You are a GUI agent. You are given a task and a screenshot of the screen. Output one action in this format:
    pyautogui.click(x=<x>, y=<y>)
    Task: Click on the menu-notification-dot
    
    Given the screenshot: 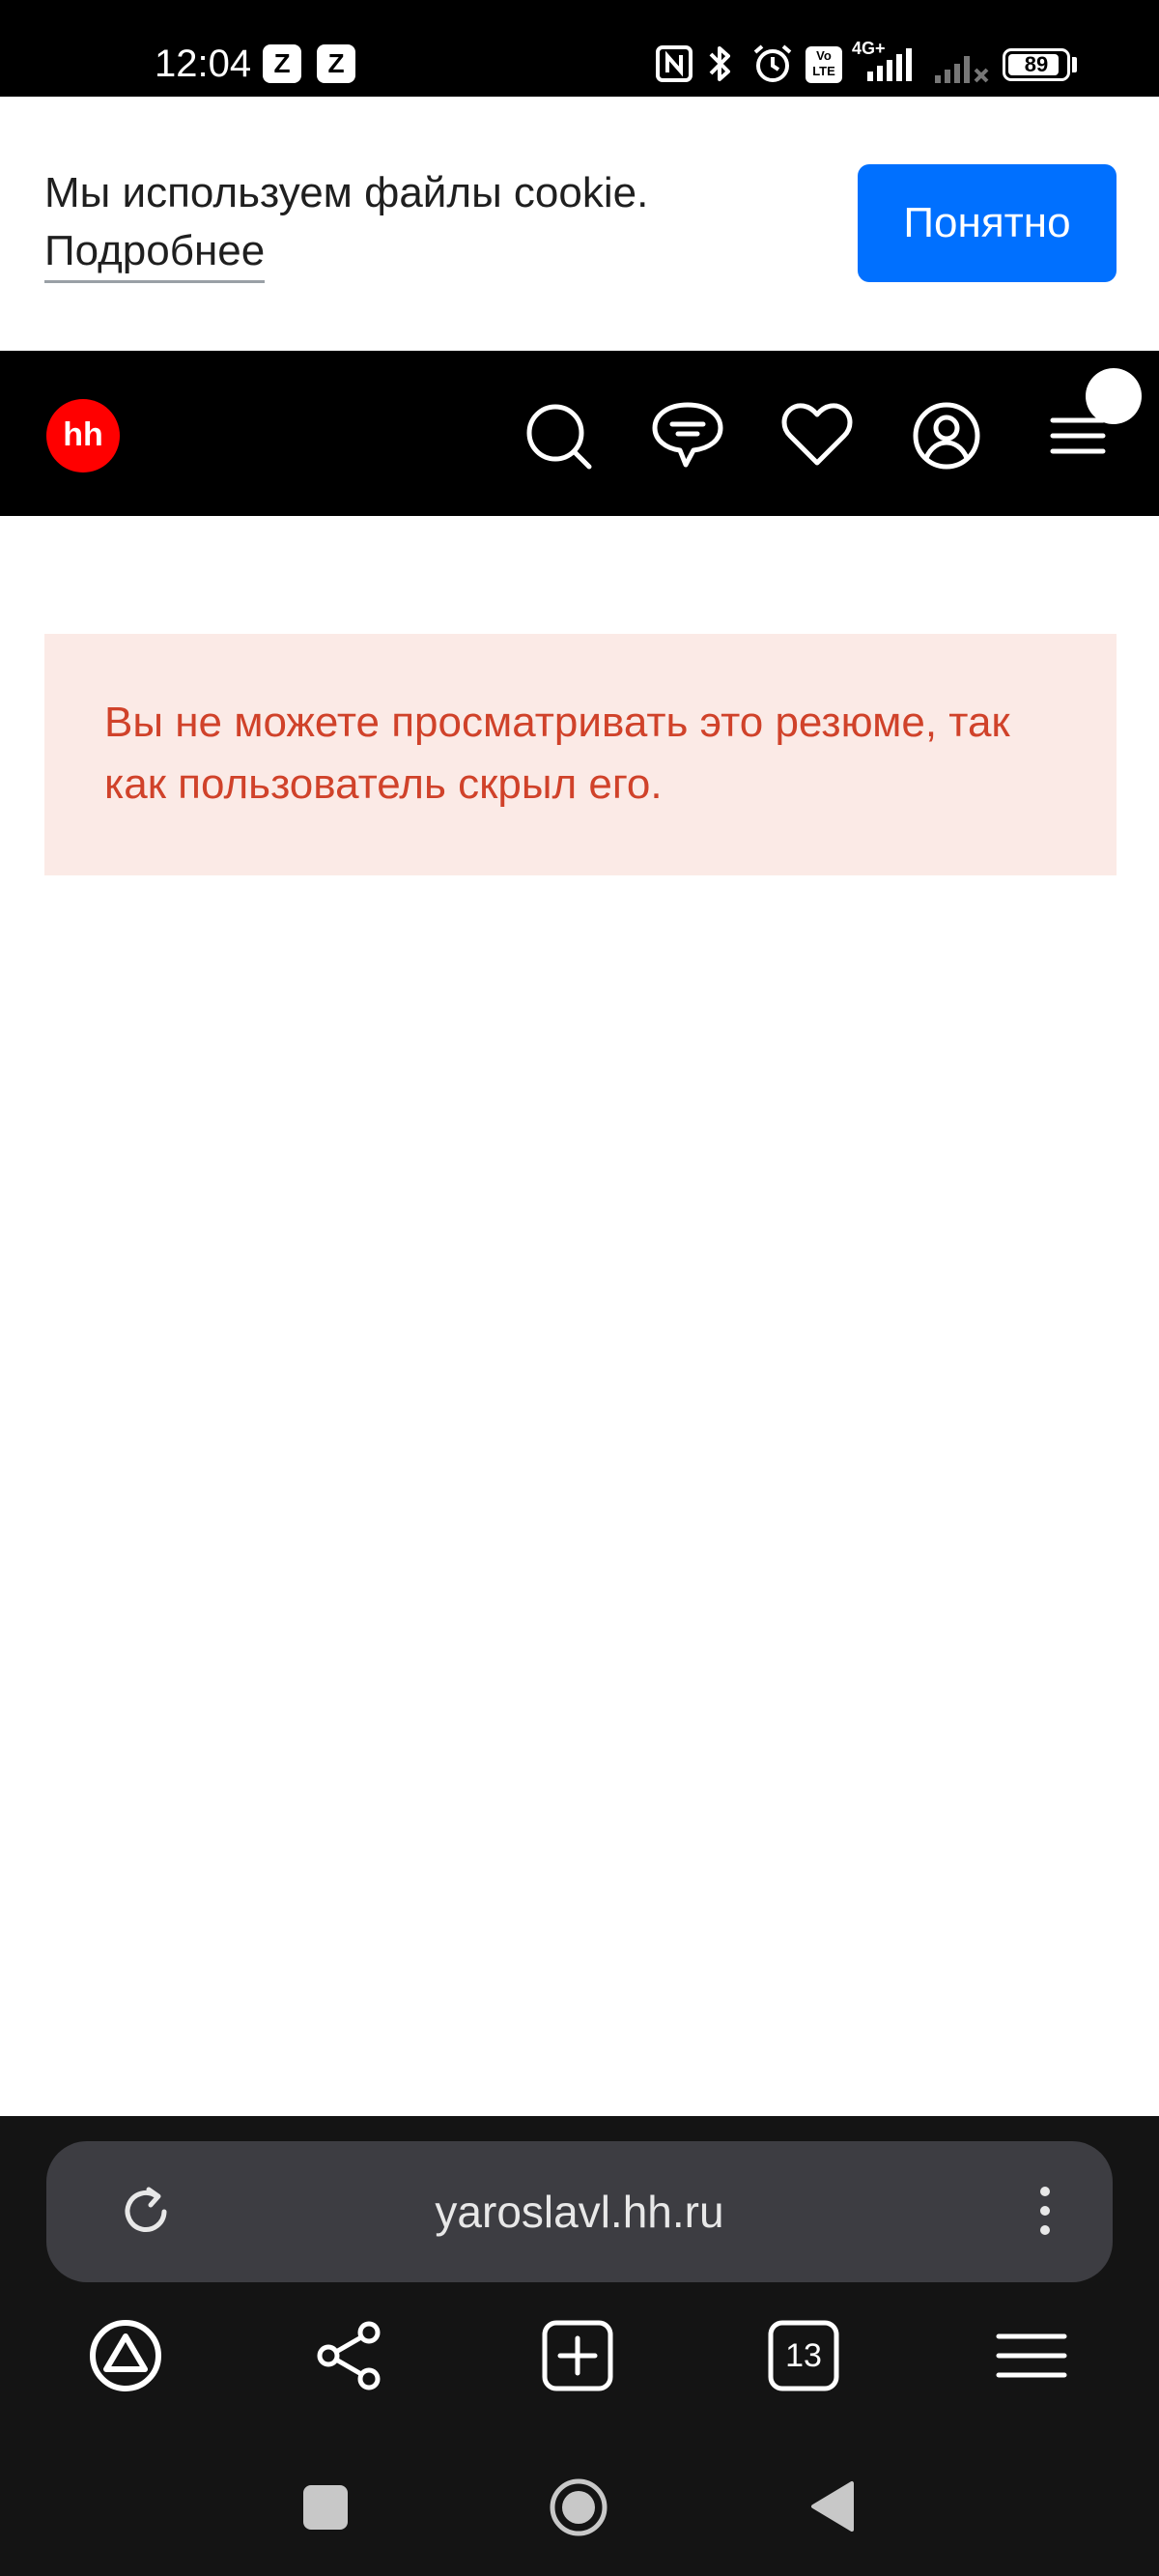 What is the action you would take?
    pyautogui.click(x=1114, y=396)
    